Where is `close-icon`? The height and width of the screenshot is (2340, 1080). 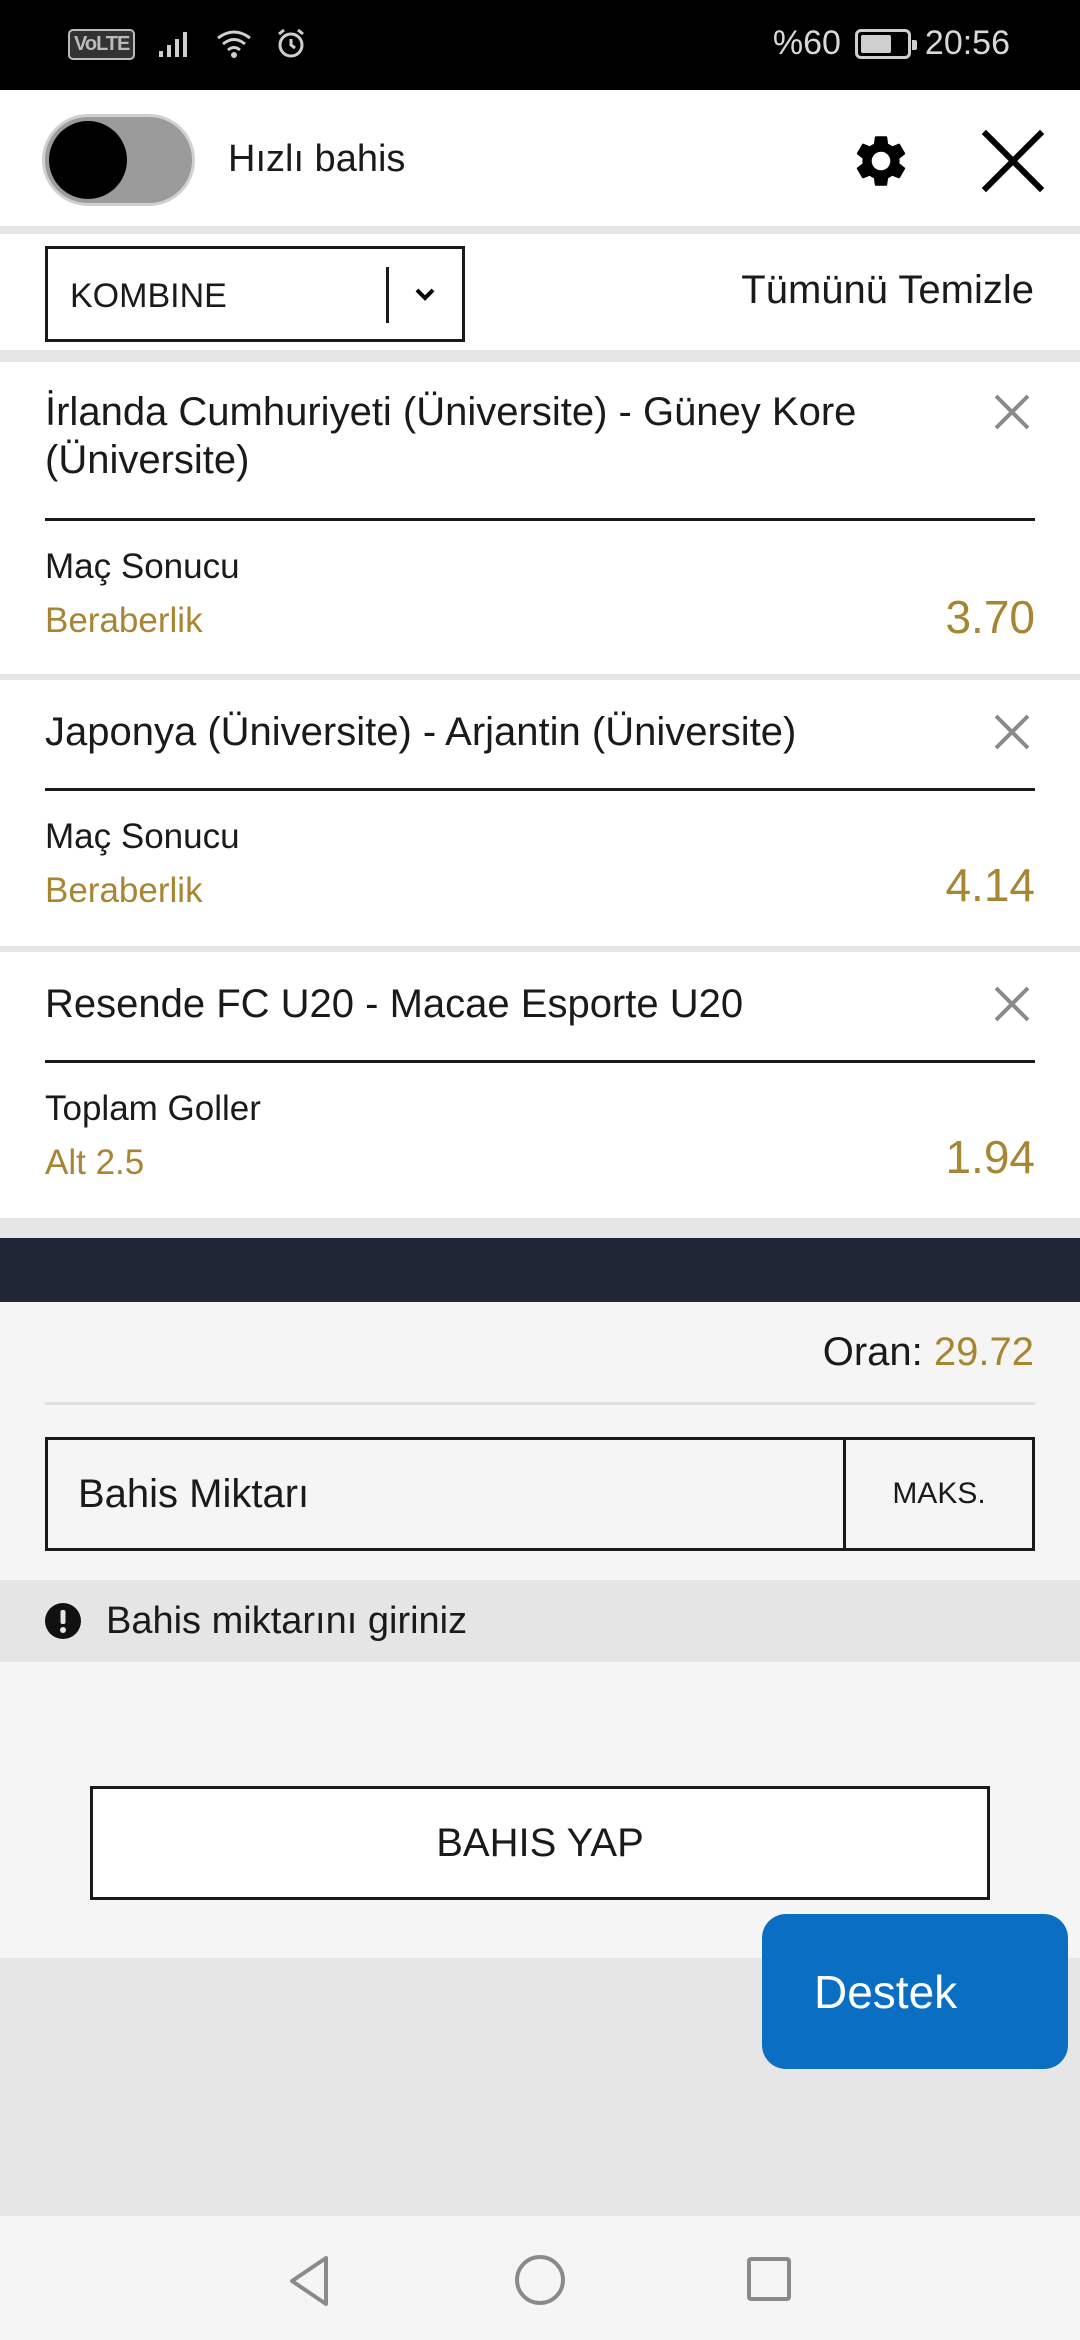
close-icon is located at coordinates (1013, 161).